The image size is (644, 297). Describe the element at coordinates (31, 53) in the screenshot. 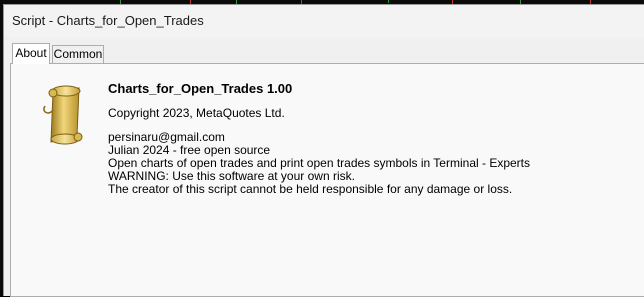

I see `tab-about: About` at that location.